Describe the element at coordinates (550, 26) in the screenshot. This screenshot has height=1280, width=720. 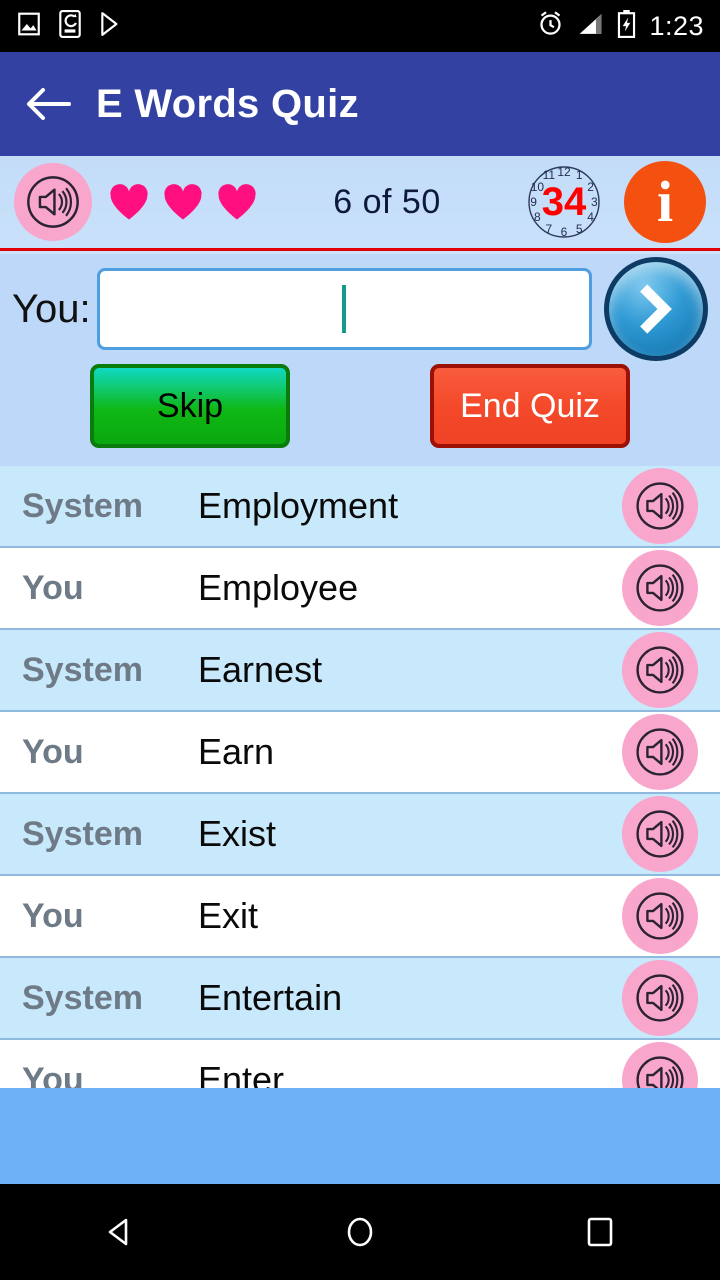
I see `alarm-icon` at that location.